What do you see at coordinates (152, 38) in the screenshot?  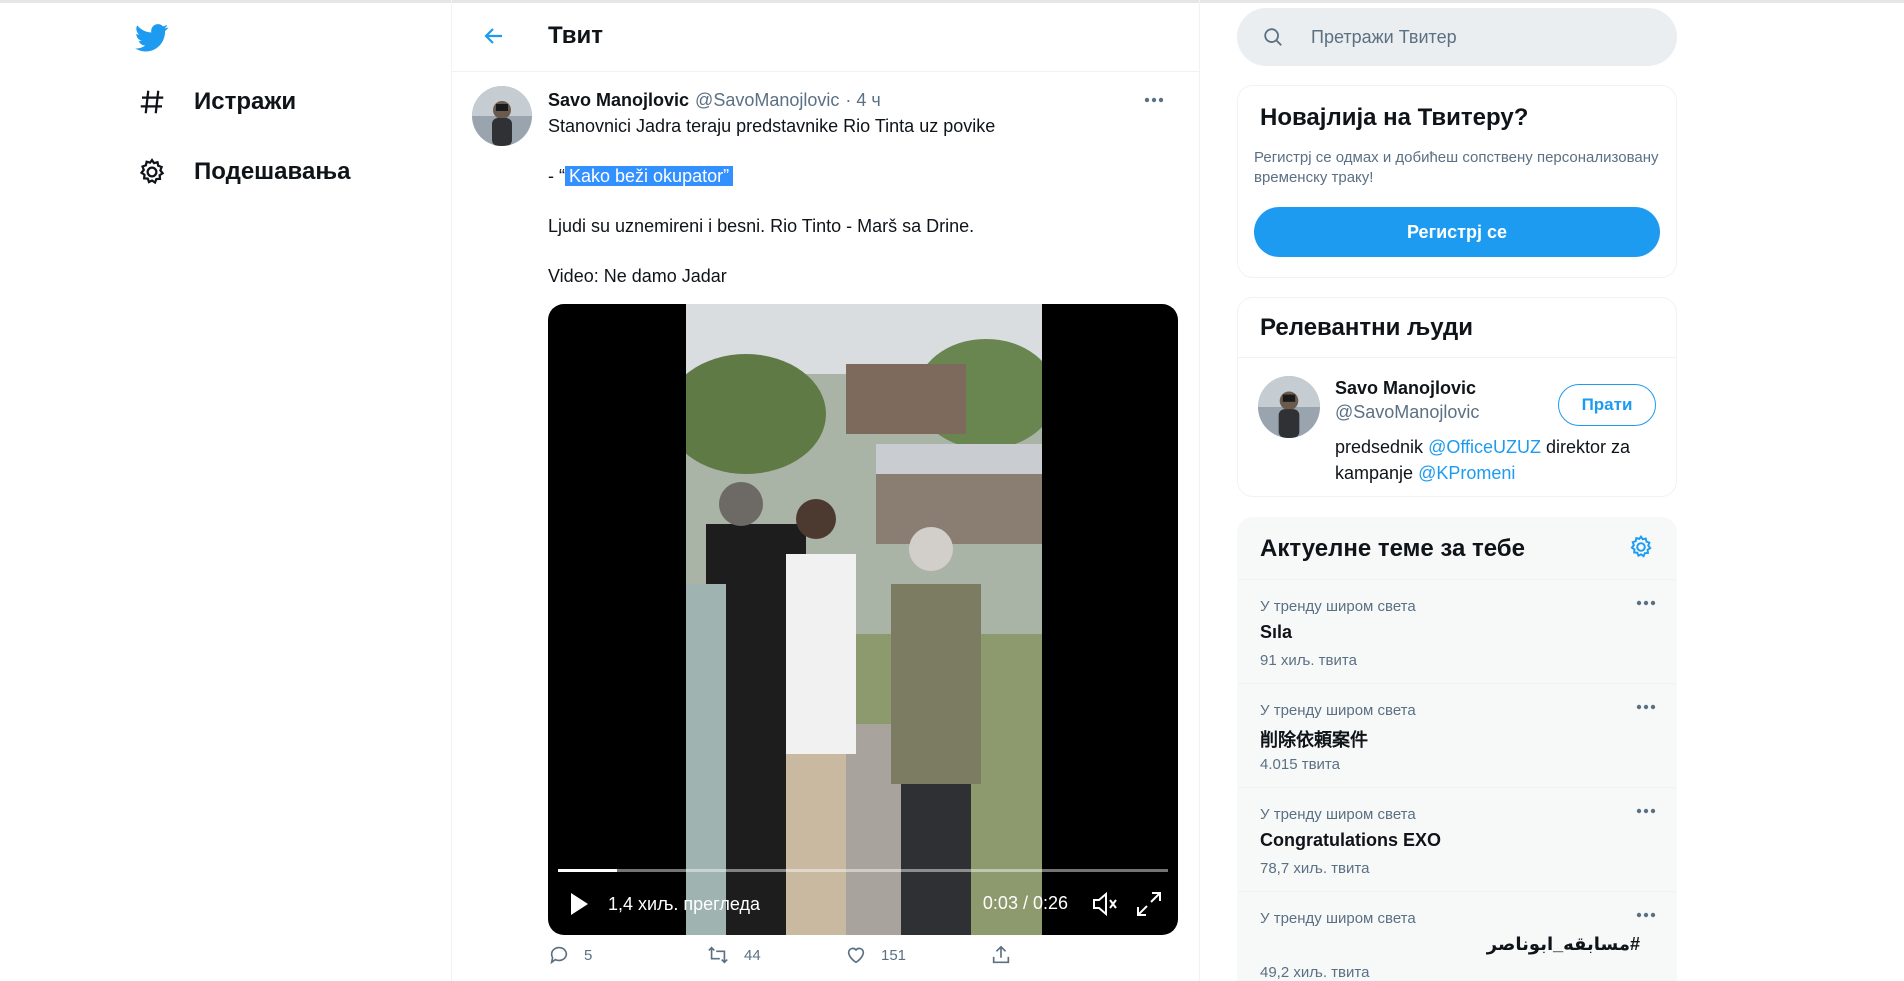 I see `twitter-logo-icon` at bounding box center [152, 38].